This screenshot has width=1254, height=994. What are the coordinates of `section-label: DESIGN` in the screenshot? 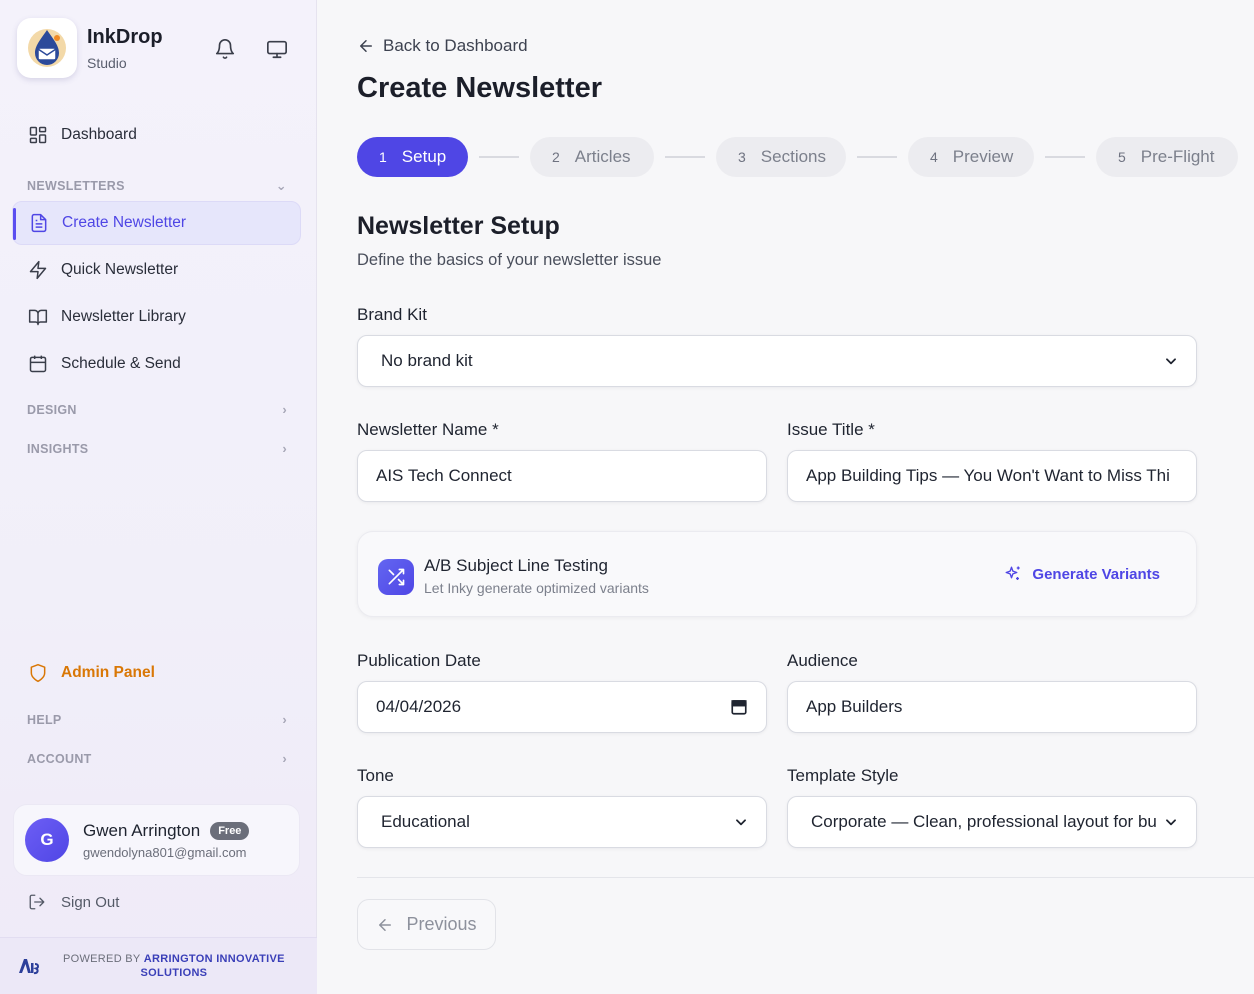 It's located at (52, 409).